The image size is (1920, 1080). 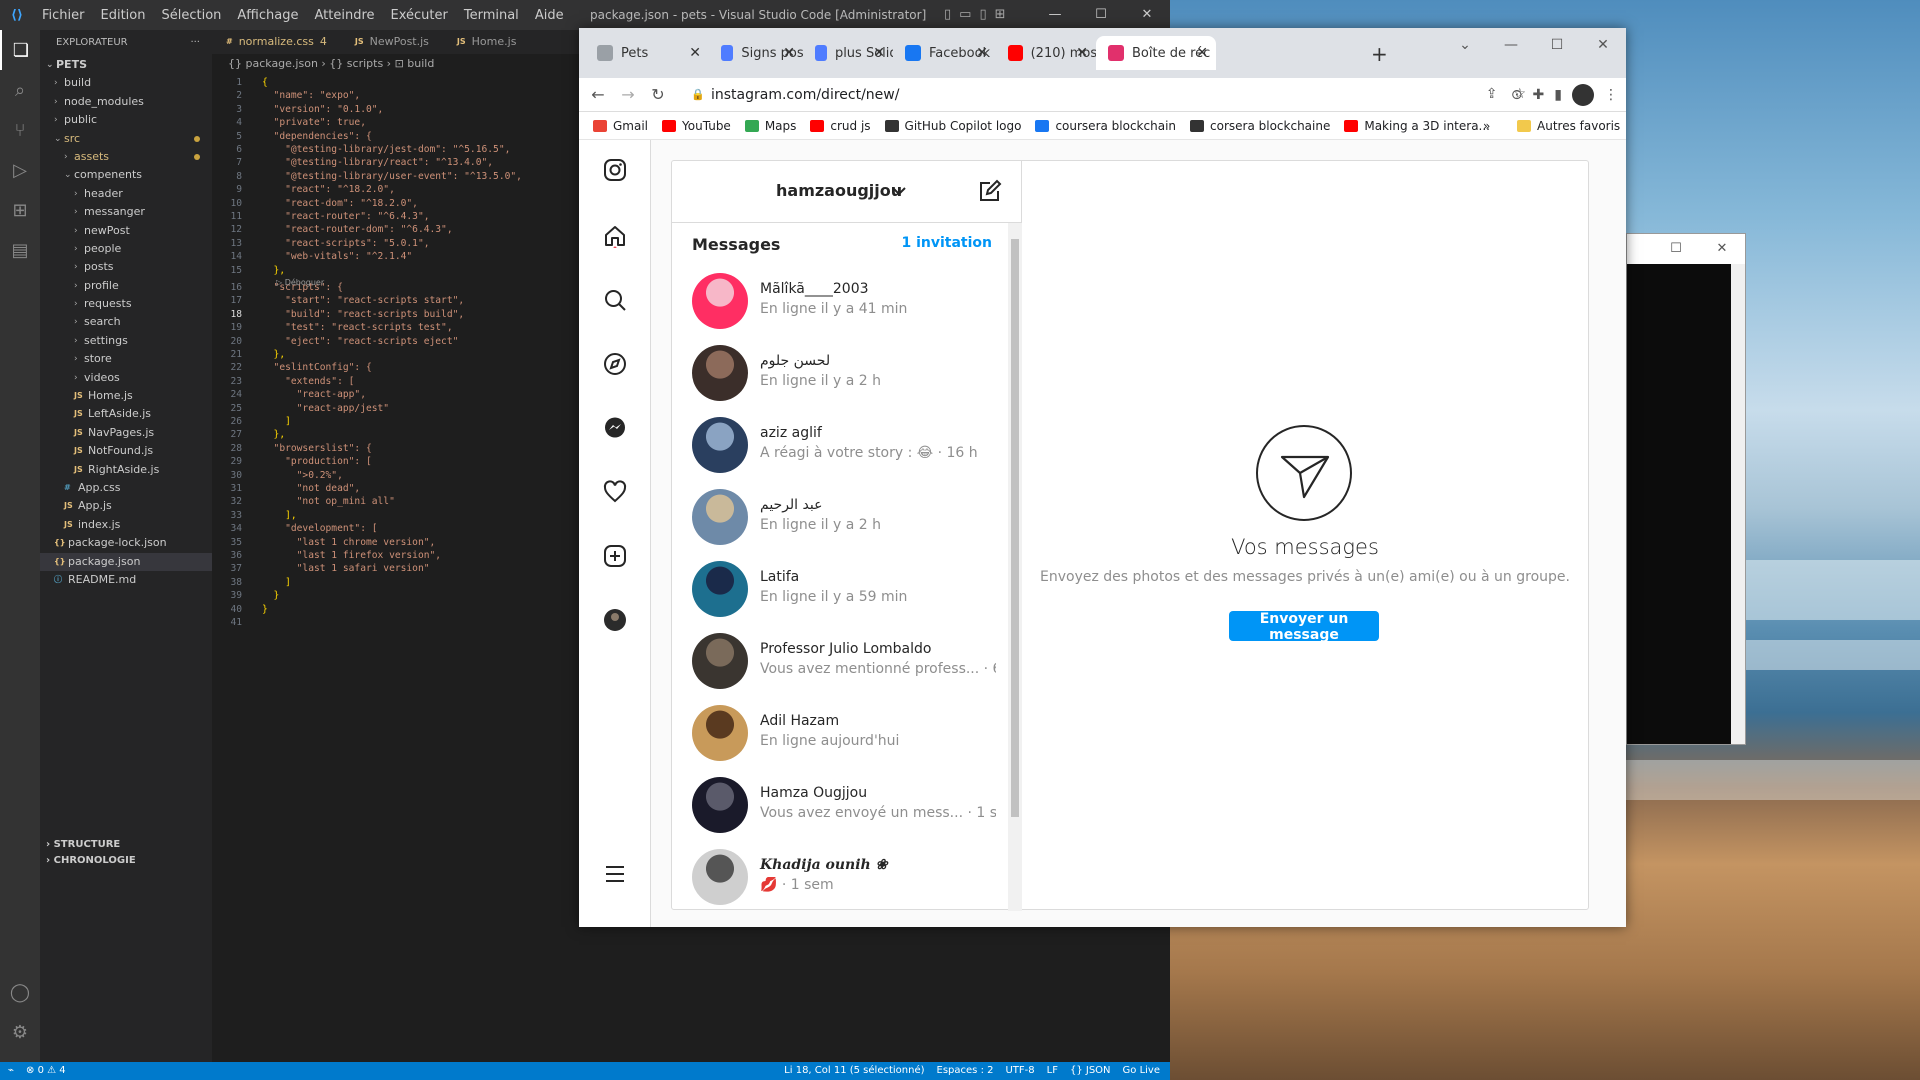 I want to click on tree-item: › header, so click(x=126, y=194).